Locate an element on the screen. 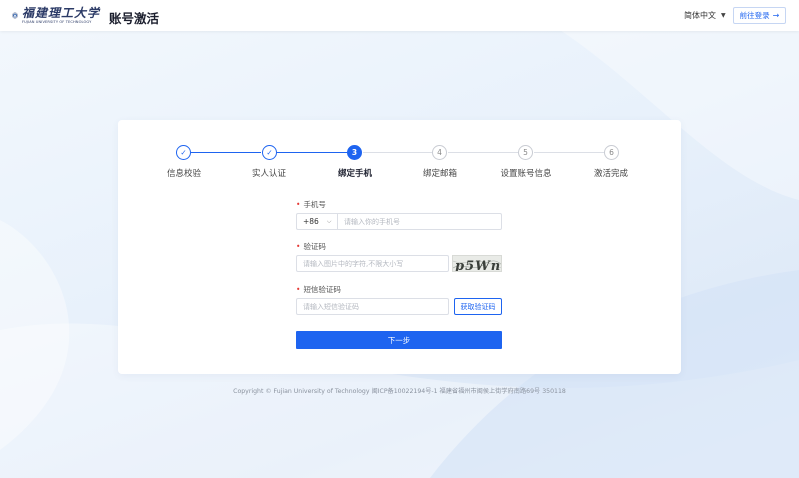 This screenshot has height=478, width=799. step-6-label: 激活完成 is located at coordinates (611, 174).